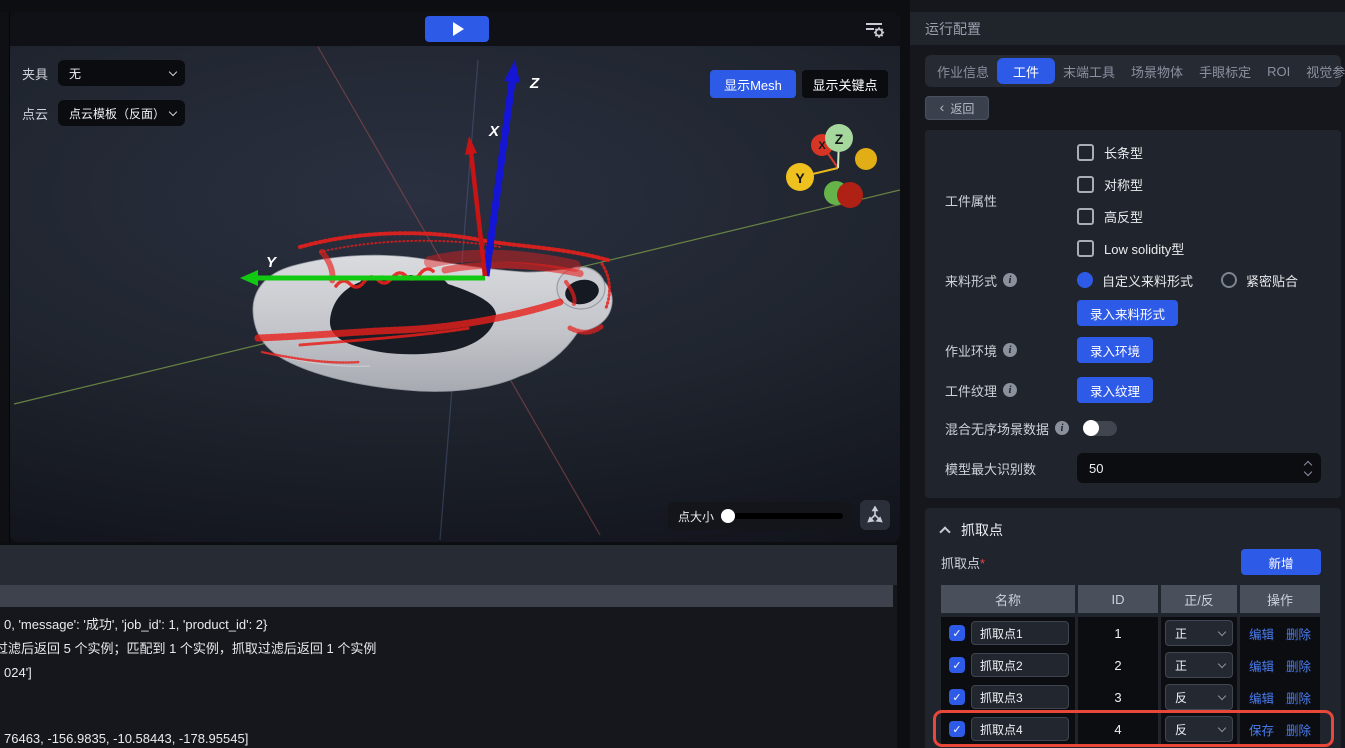 The height and width of the screenshot is (748, 1345). Describe the element at coordinates (879, 32) in the screenshot. I see `gear-icon` at that location.